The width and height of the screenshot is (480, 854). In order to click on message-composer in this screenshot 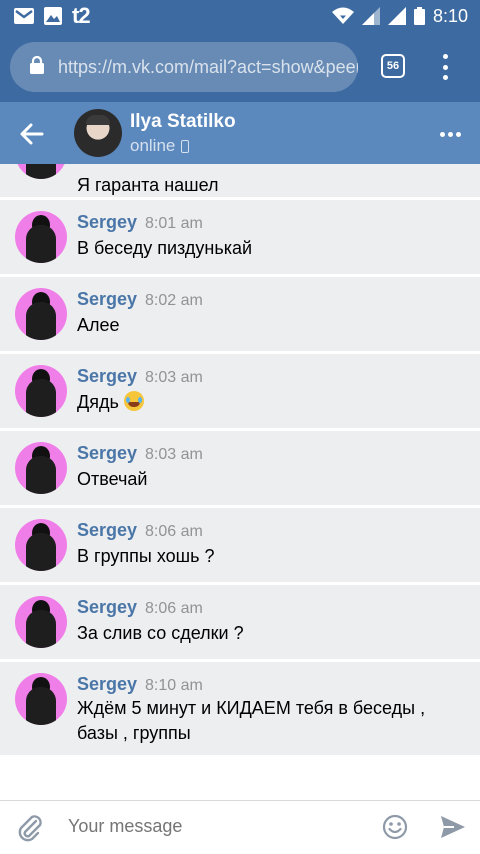, I will do `click(240, 827)`.